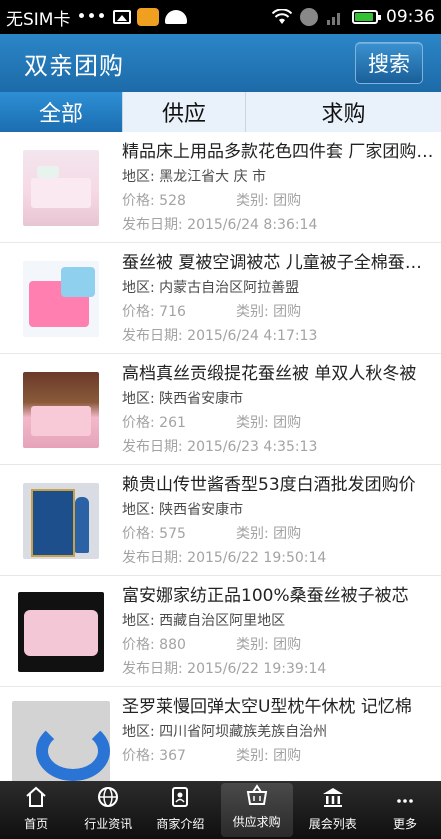  Describe the element at coordinates (265, 596) in the screenshot. I see `item-title: 富安娜家纺正品100%桑蚕丝被子被芯` at that location.